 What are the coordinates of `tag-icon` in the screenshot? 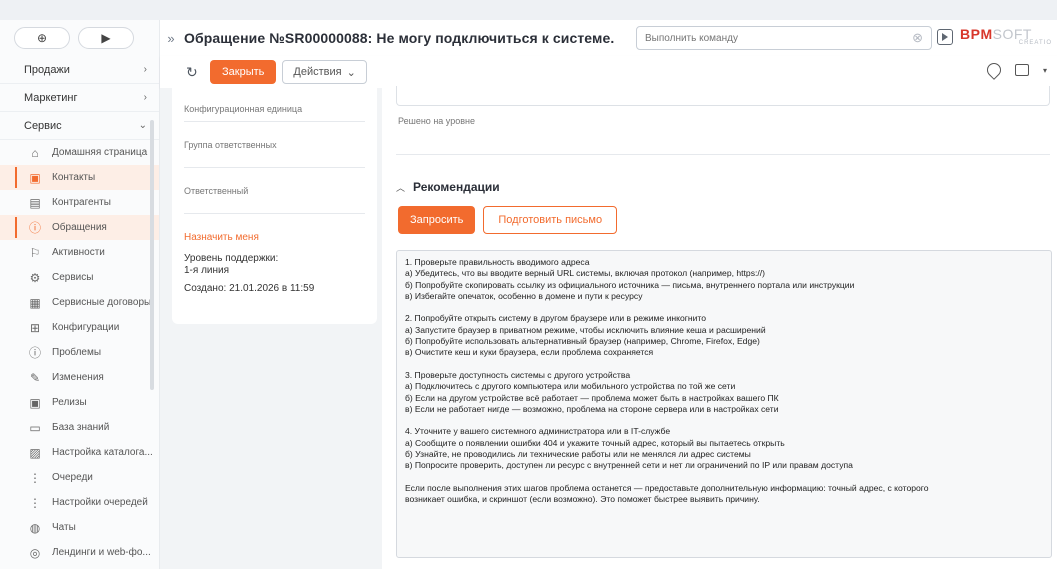 It's located at (994, 70).